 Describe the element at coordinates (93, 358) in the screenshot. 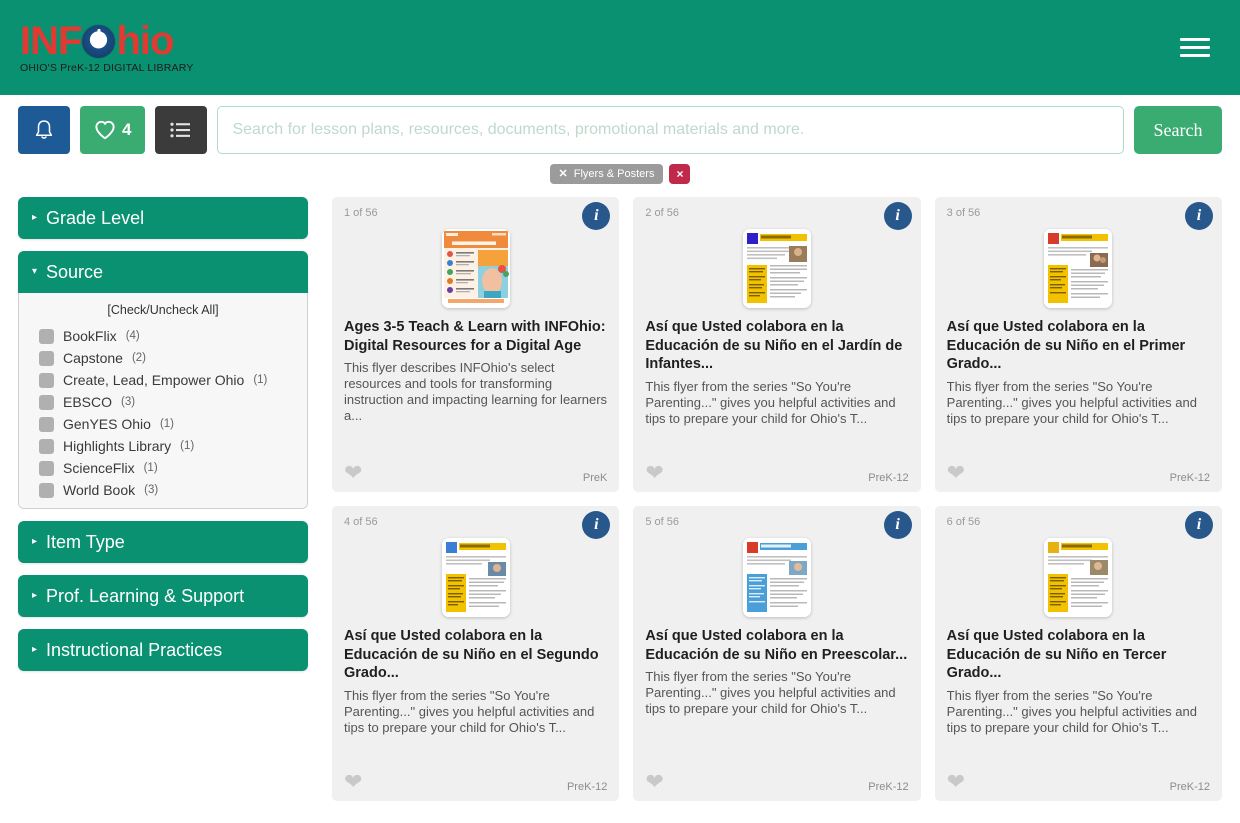

I see `facet-option-label: Capstone` at that location.